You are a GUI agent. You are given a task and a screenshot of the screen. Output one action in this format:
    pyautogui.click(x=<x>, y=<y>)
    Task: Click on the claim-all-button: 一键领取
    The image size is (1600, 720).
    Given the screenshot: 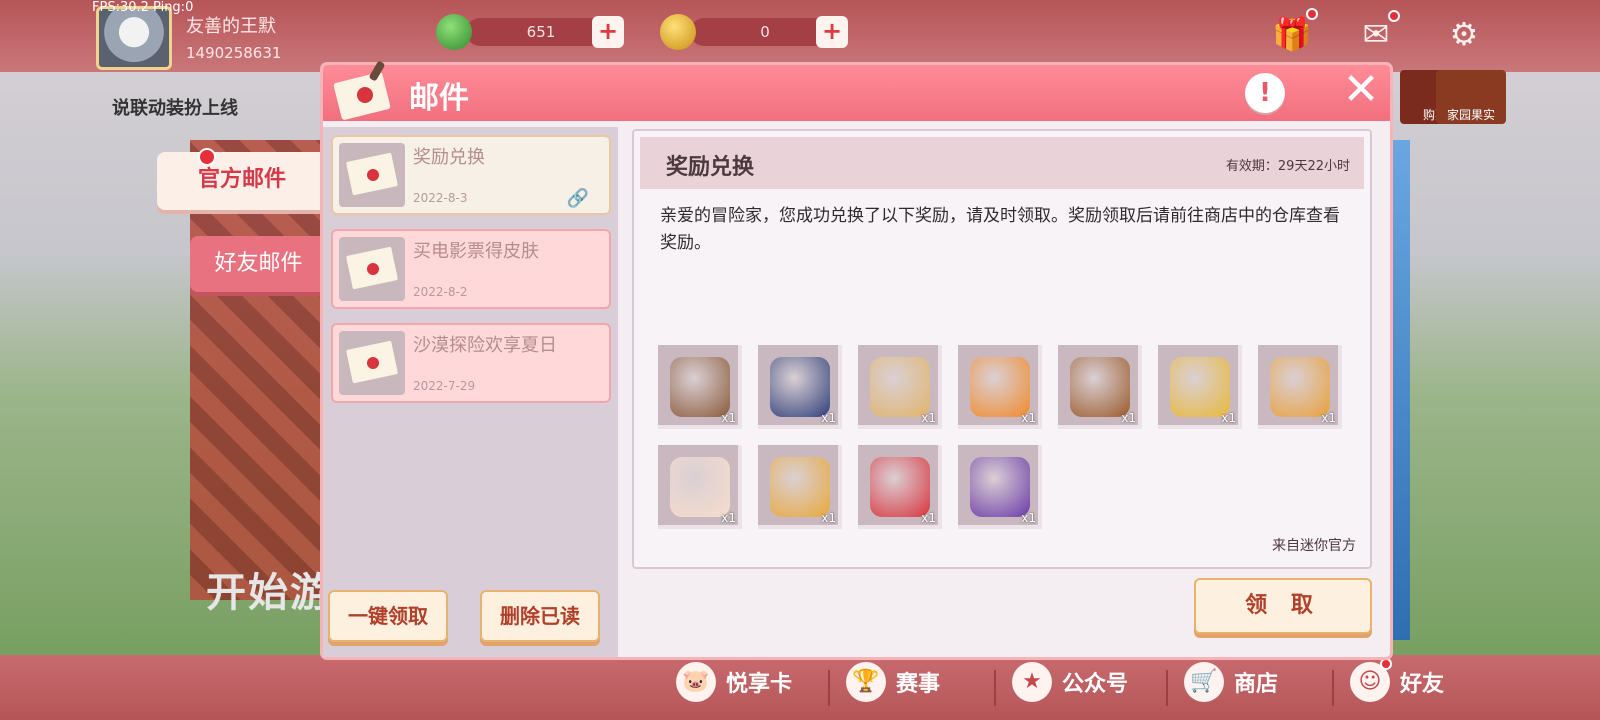 What is the action you would take?
    pyautogui.click(x=388, y=616)
    